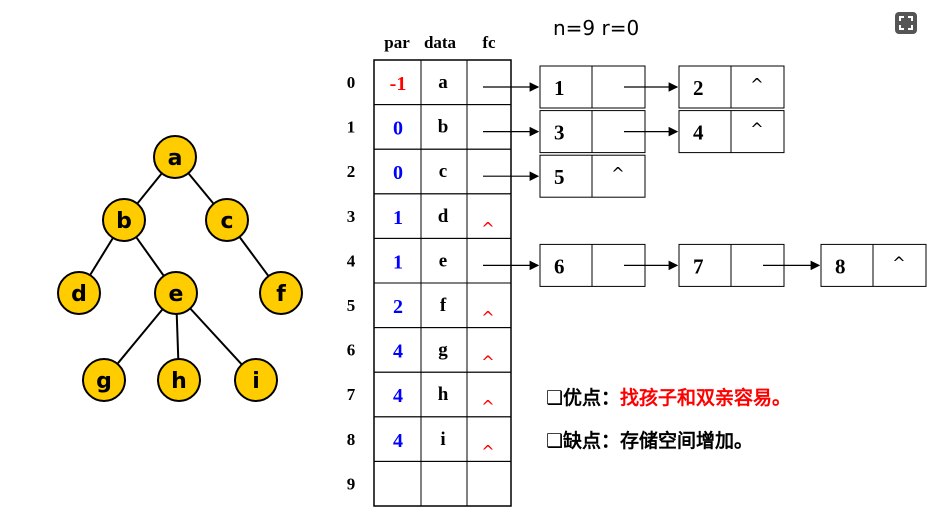  What do you see at coordinates (749, 265) in the screenshot?
I see `child-node: 7` at bounding box center [749, 265].